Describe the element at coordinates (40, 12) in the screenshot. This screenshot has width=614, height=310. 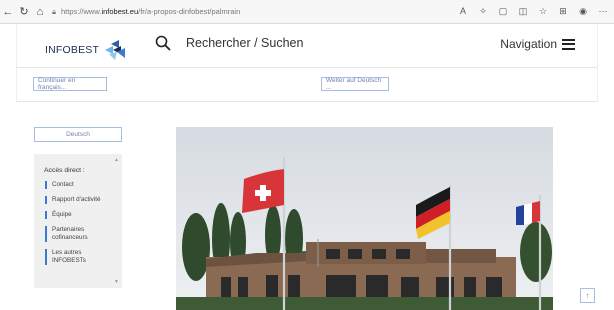
I see `home-icon: ⌂` at that location.